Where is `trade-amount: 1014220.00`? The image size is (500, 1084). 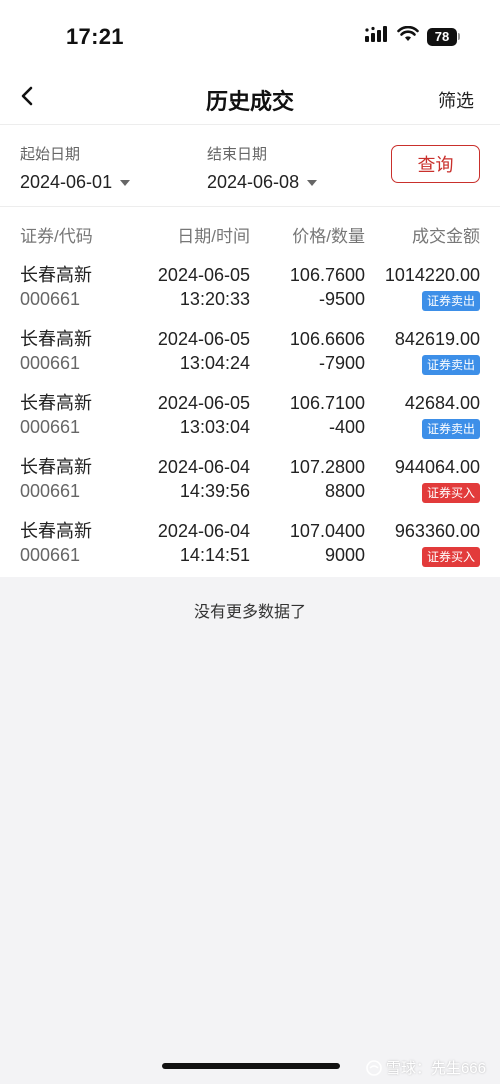
trade-amount: 1014220.00 is located at coordinates (432, 275).